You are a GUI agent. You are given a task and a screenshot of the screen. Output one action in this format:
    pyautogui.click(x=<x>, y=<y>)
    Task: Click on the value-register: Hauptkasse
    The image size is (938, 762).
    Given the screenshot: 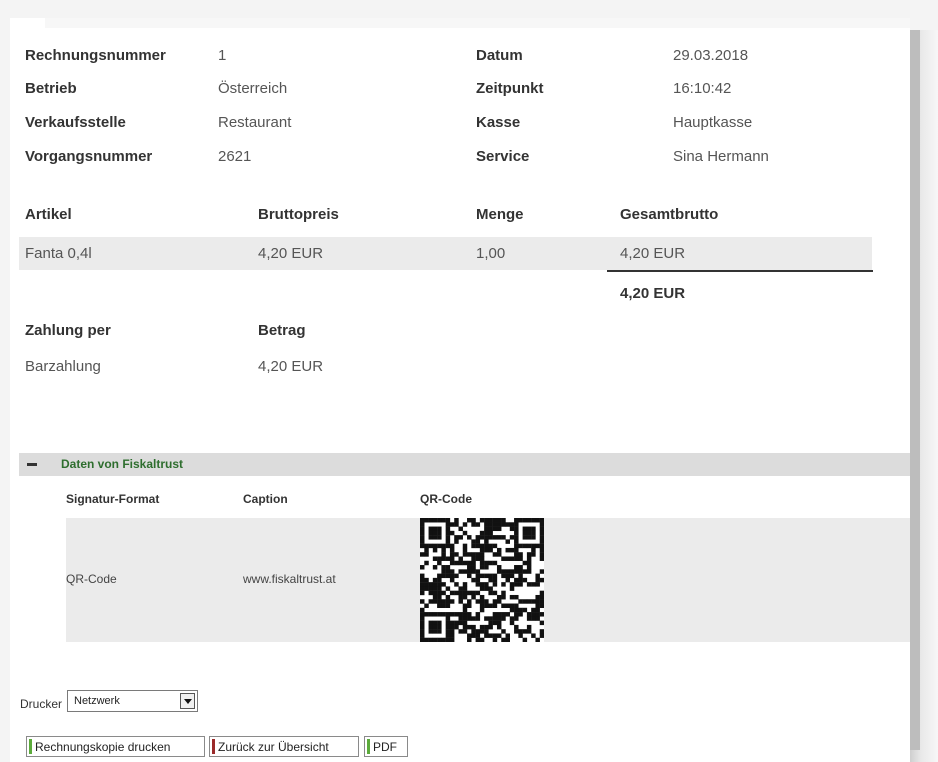 What is the action you would take?
    pyautogui.click(x=713, y=122)
    